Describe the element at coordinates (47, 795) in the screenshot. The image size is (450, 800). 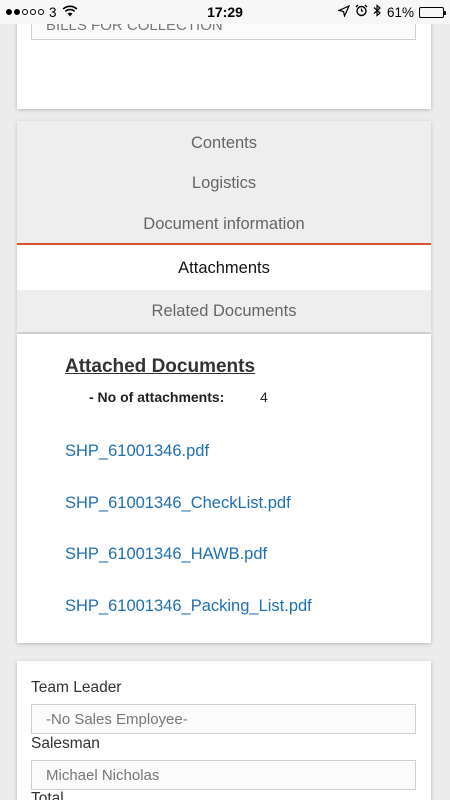
I see `total-label: Total` at that location.